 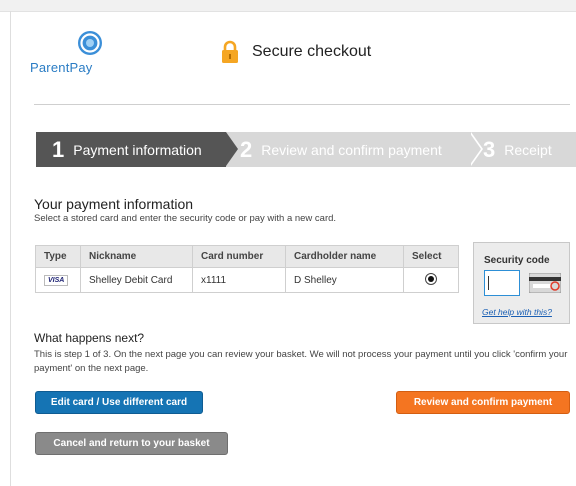 I want to click on step-receipt: 3 Receipt, so click(x=523, y=149).